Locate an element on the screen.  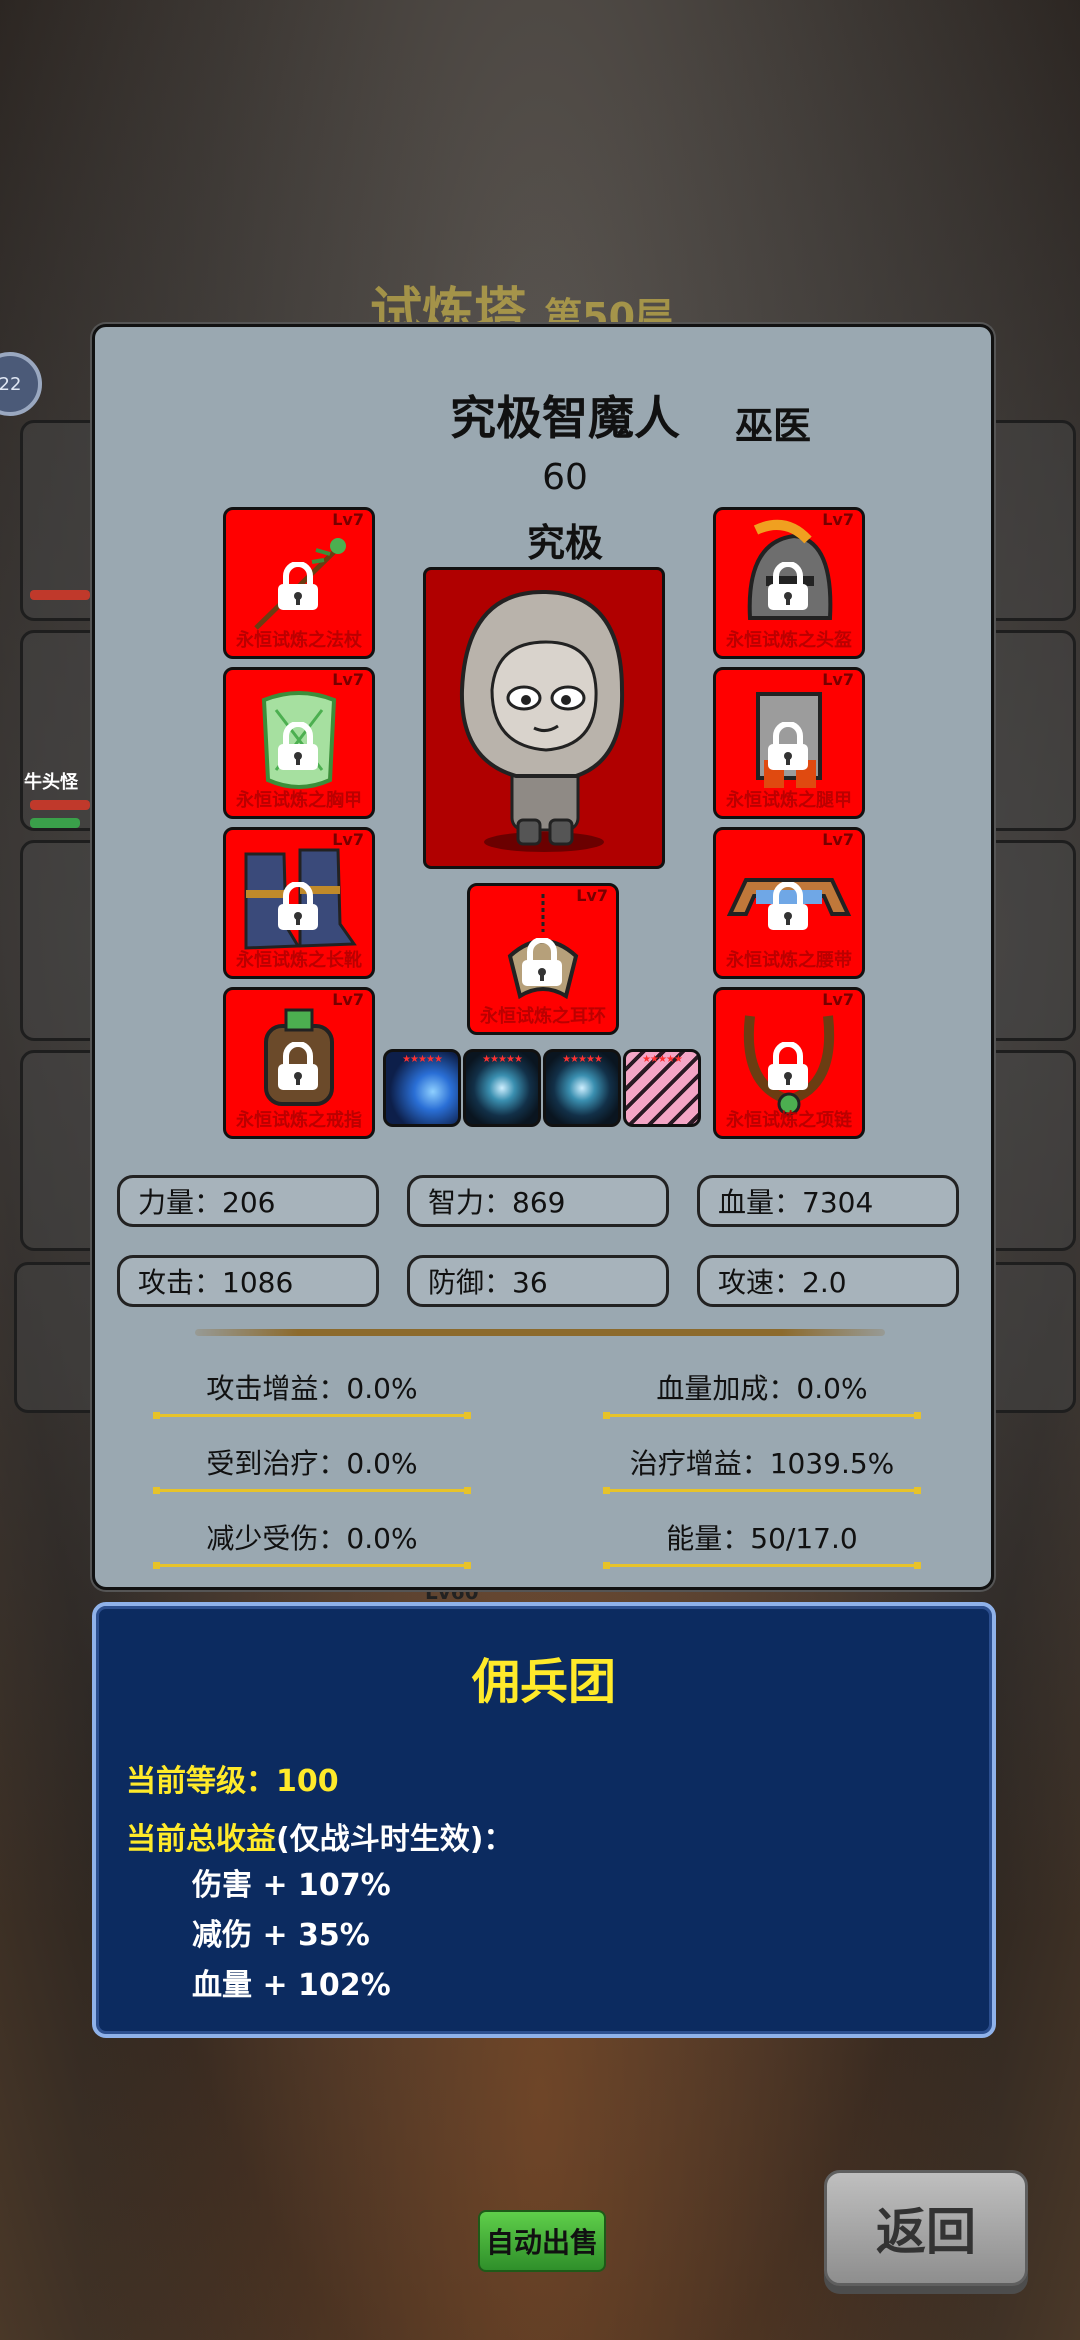
mercenary-reduction: 减伤 + 35% is located at coordinates (281, 1935).